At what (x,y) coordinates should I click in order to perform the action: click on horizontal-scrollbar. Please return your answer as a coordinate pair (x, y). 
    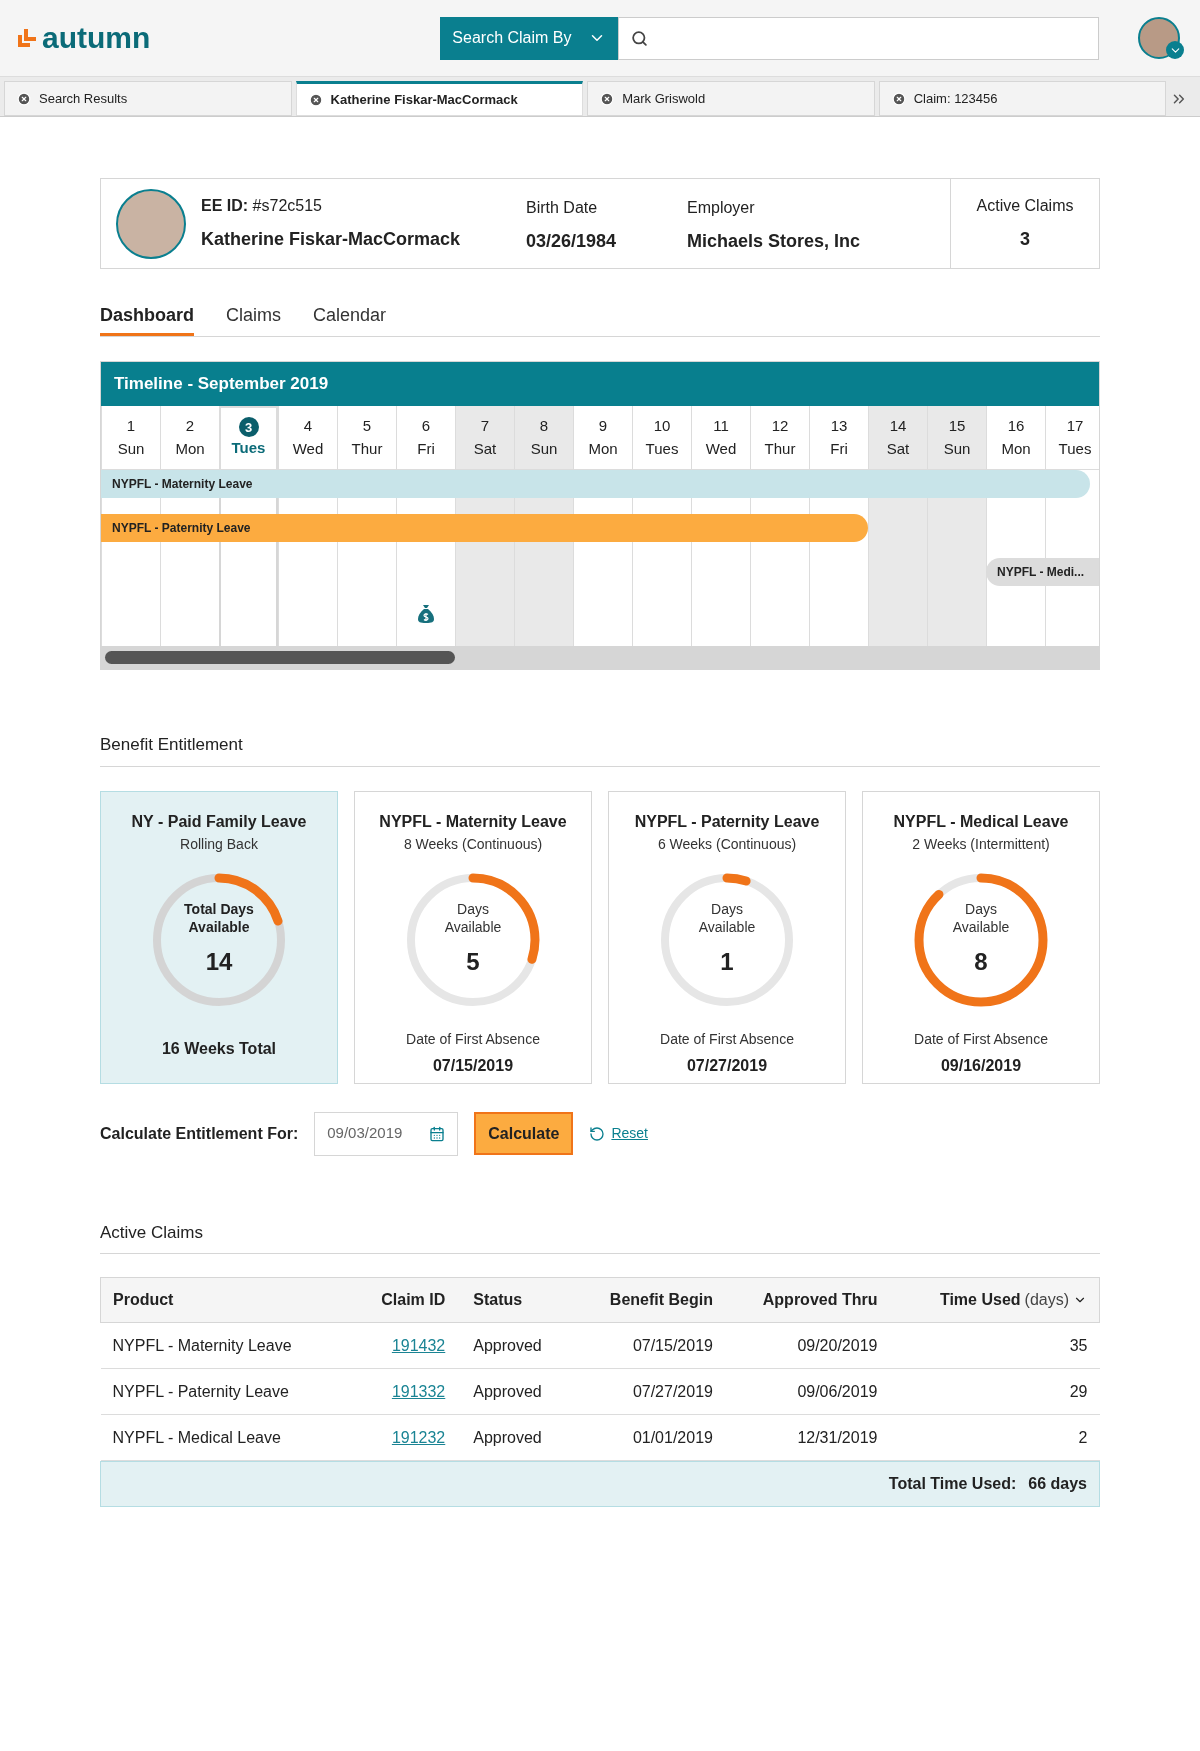
    Looking at the image, I should click on (600, 657).